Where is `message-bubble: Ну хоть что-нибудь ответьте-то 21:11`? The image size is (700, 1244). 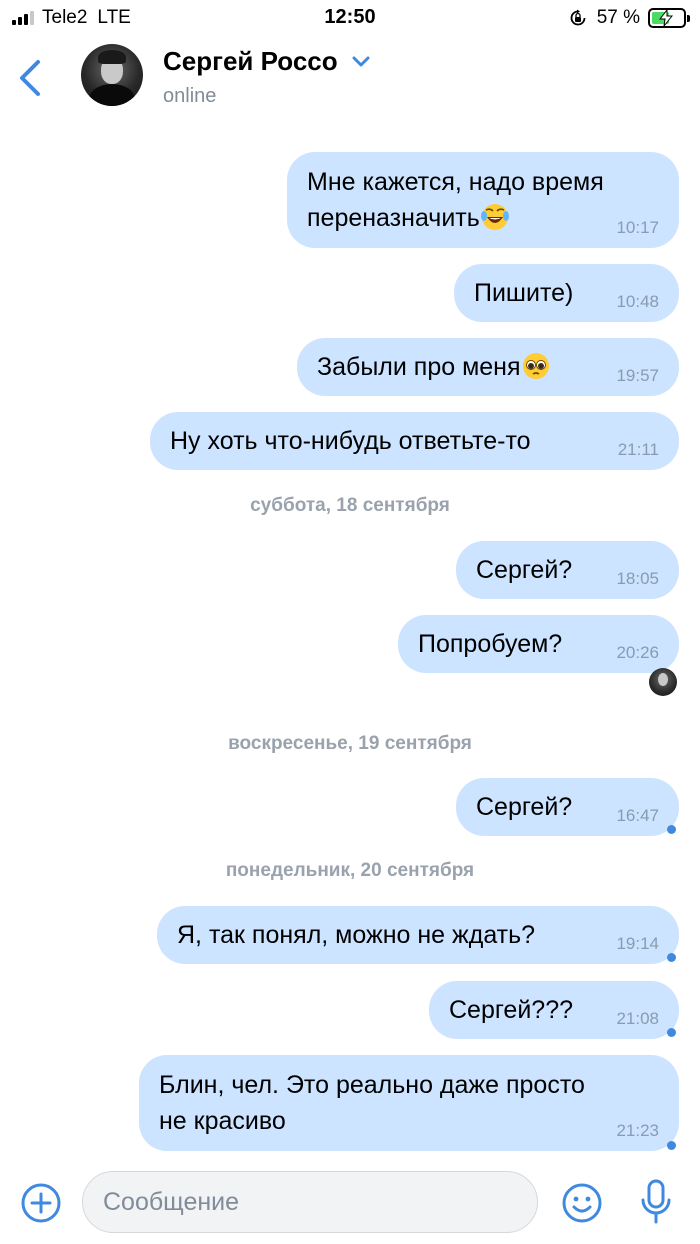
message-bubble: Ну хоть что-нибудь ответьте-то 21:11 is located at coordinates (414, 441).